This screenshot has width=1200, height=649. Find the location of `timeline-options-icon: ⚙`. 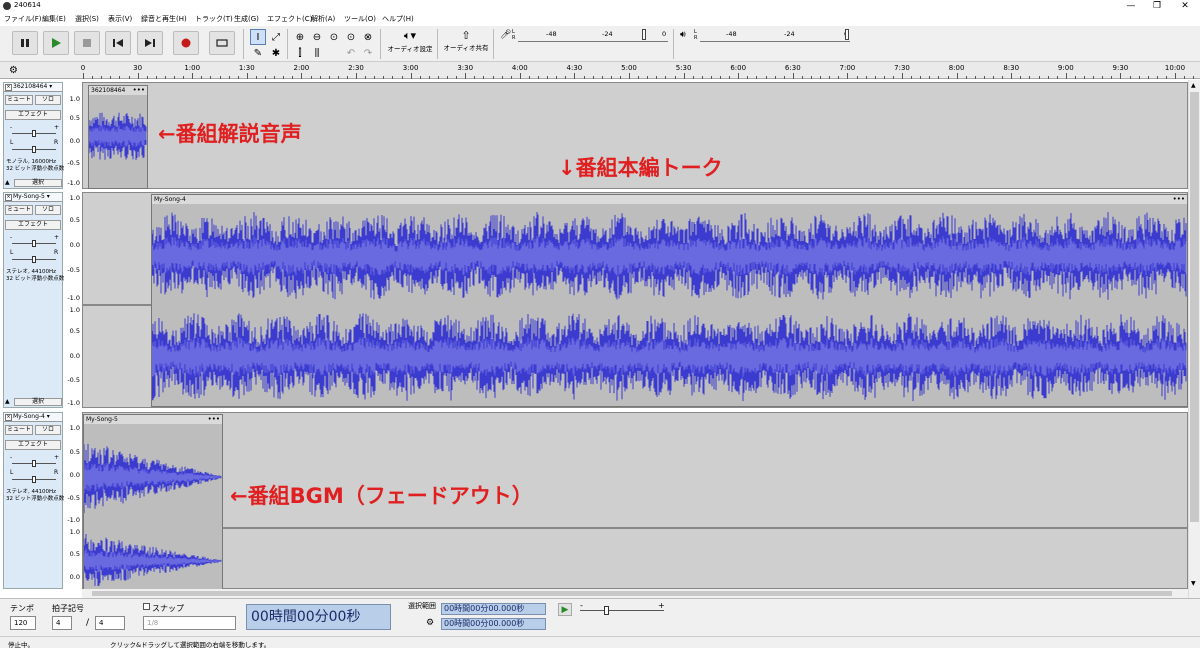

timeline-options-icon: ⚙ is located at coordinates (13, 70).